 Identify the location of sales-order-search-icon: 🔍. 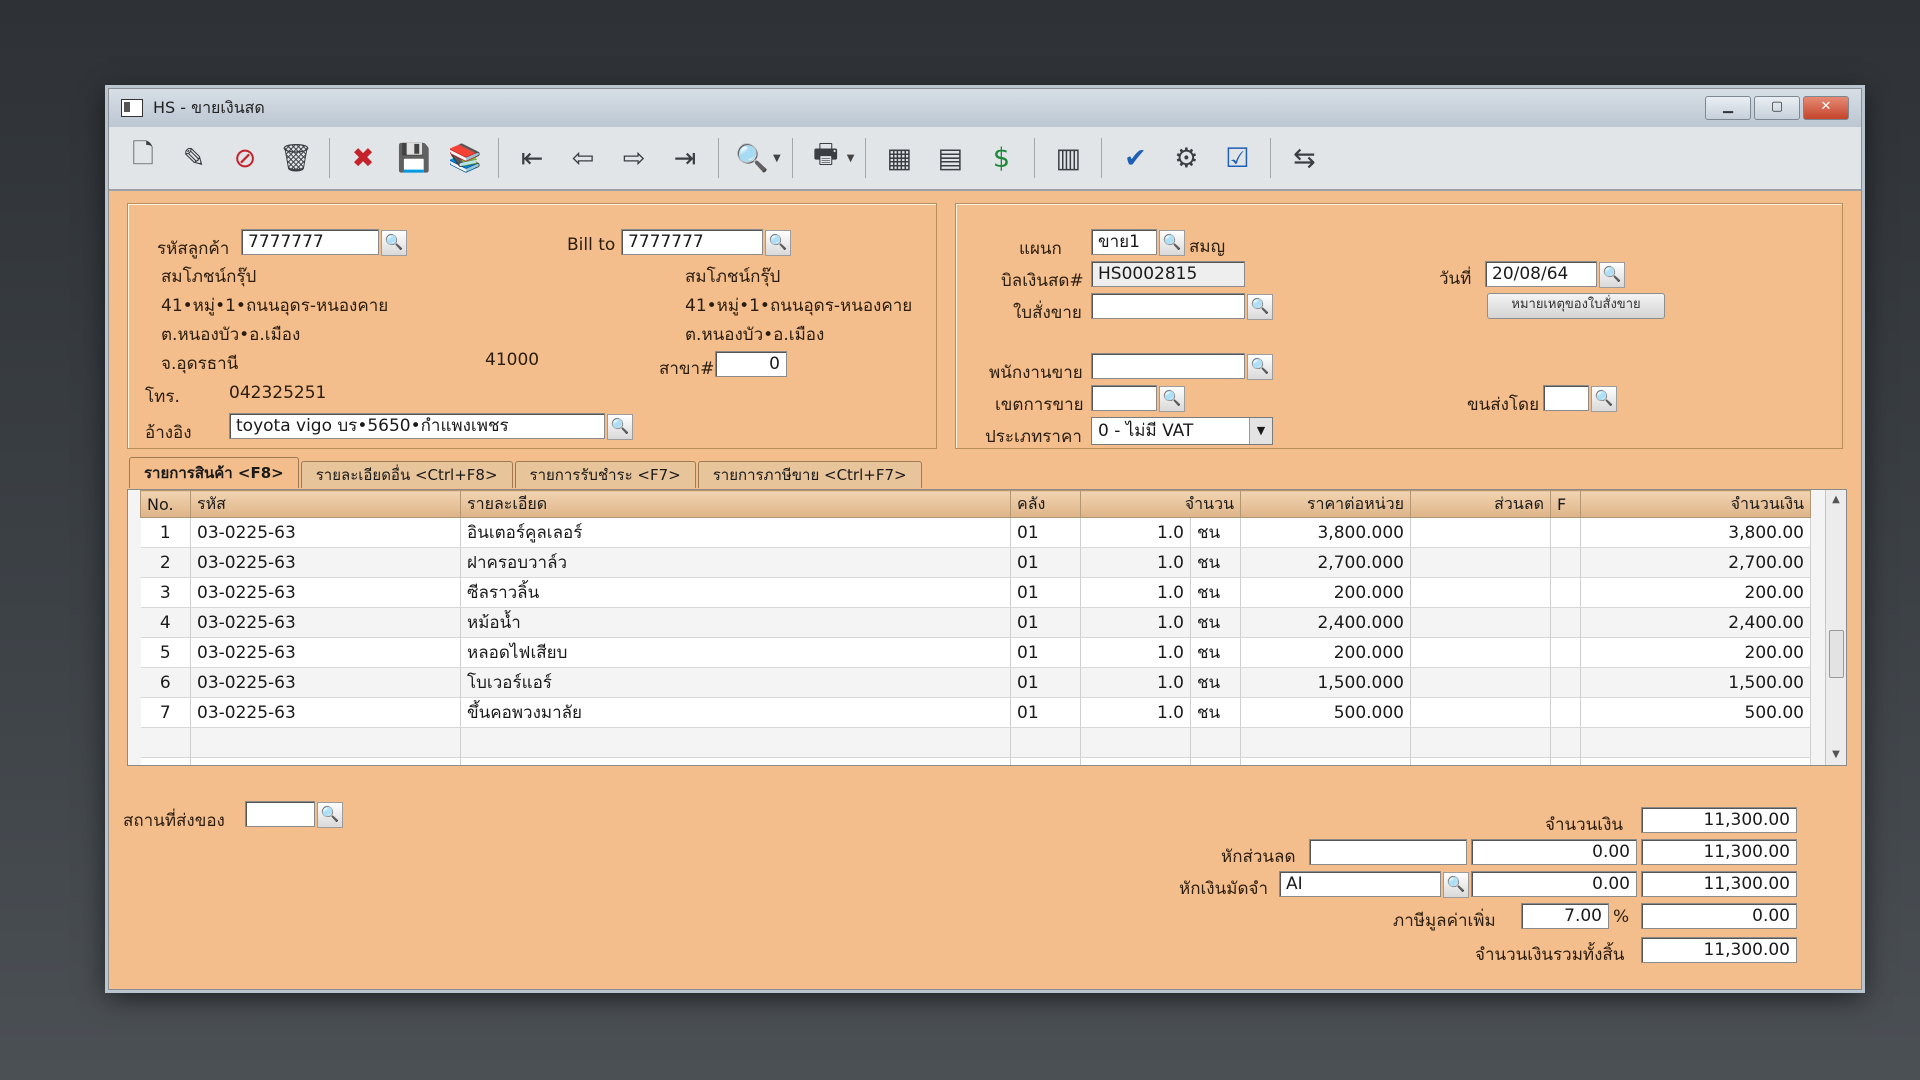
(1260, 307).